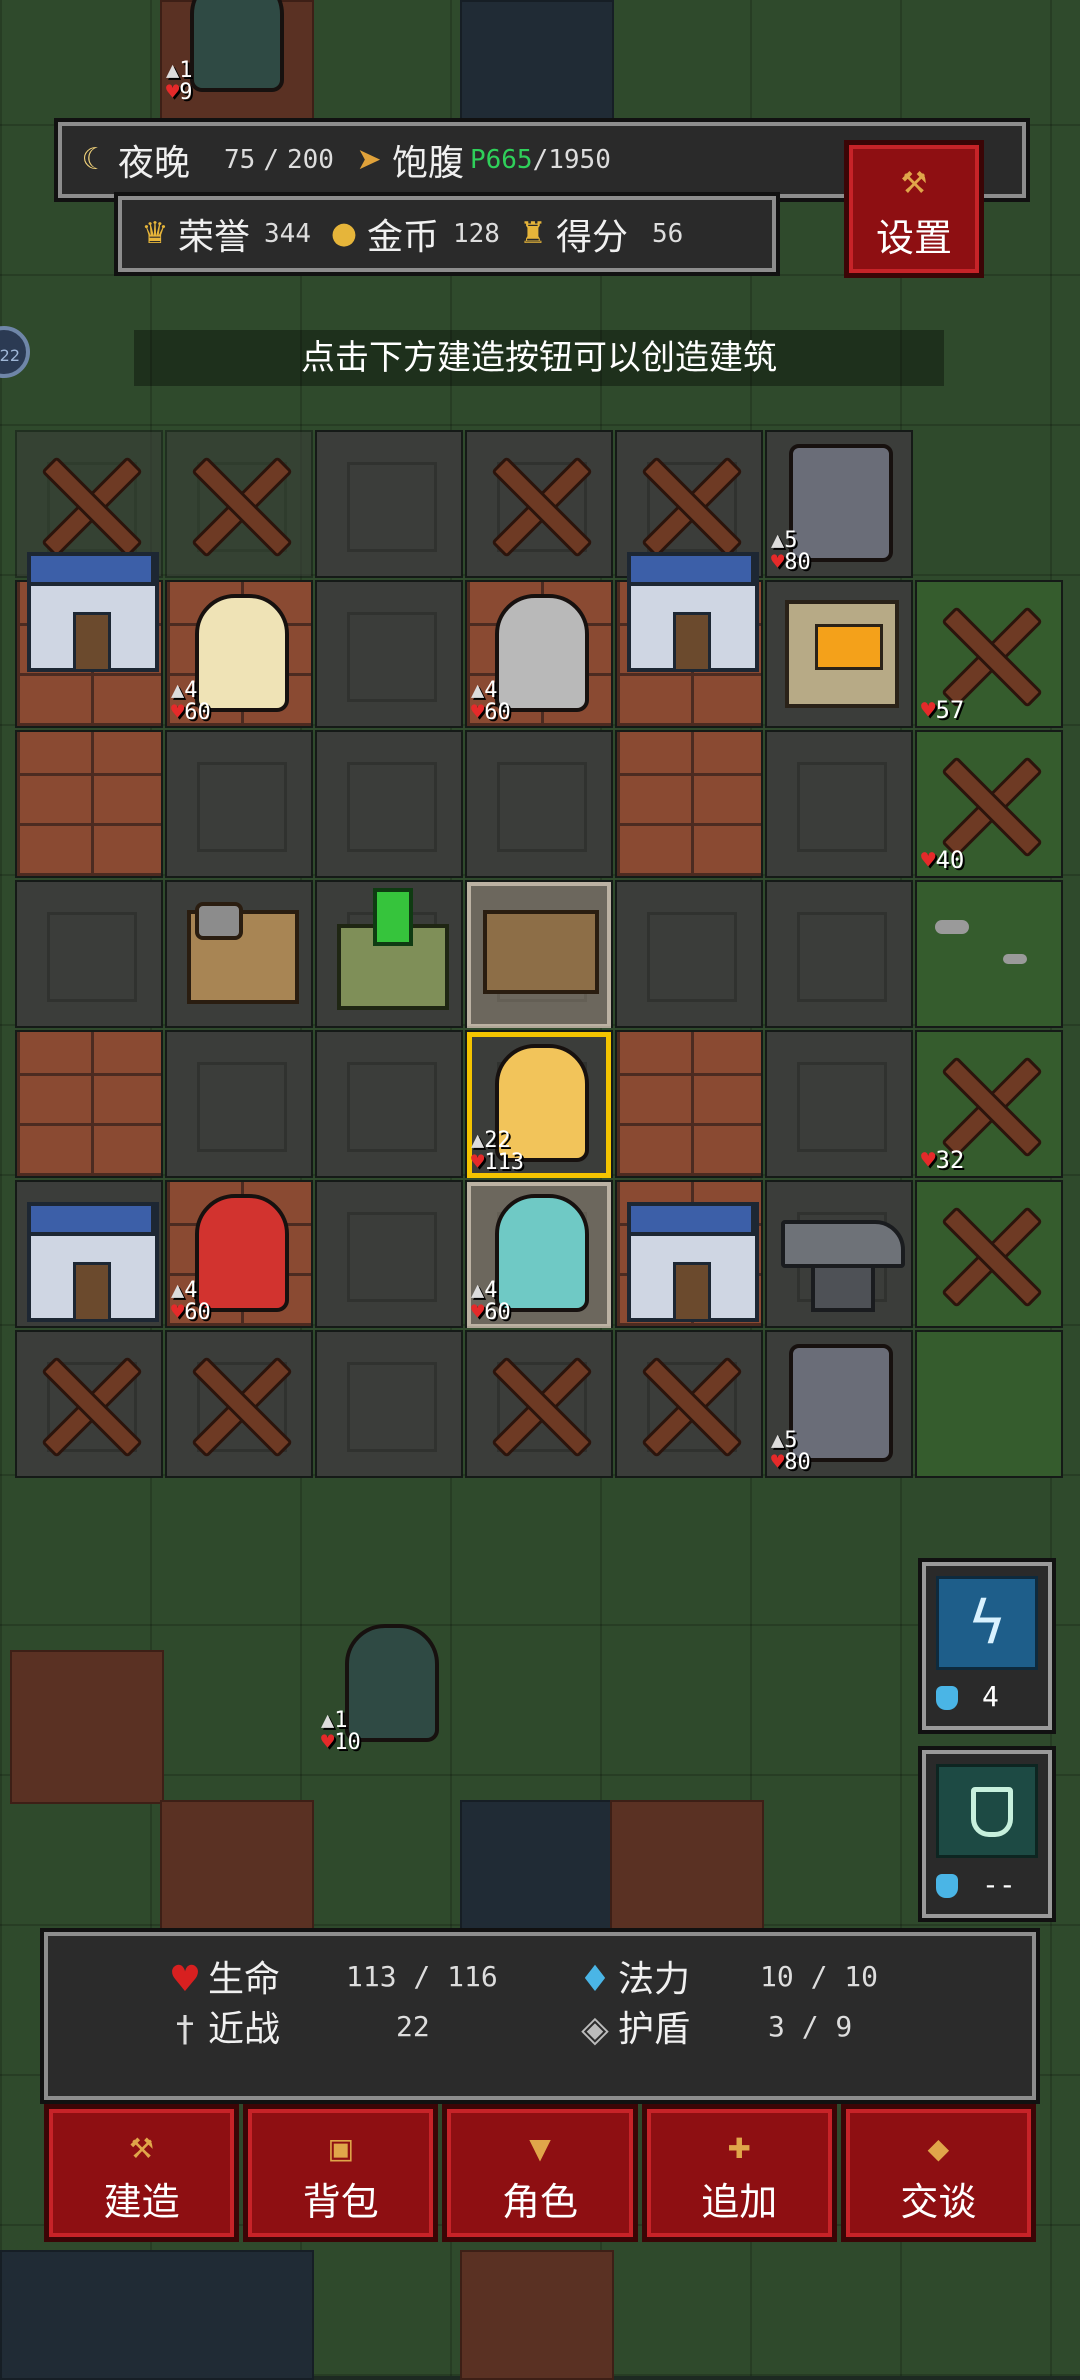  What do you see at coordinates (422, 1976) in the screenshot?
I see `hp-value: 113 / 116` at bounding box center [422, 1976].